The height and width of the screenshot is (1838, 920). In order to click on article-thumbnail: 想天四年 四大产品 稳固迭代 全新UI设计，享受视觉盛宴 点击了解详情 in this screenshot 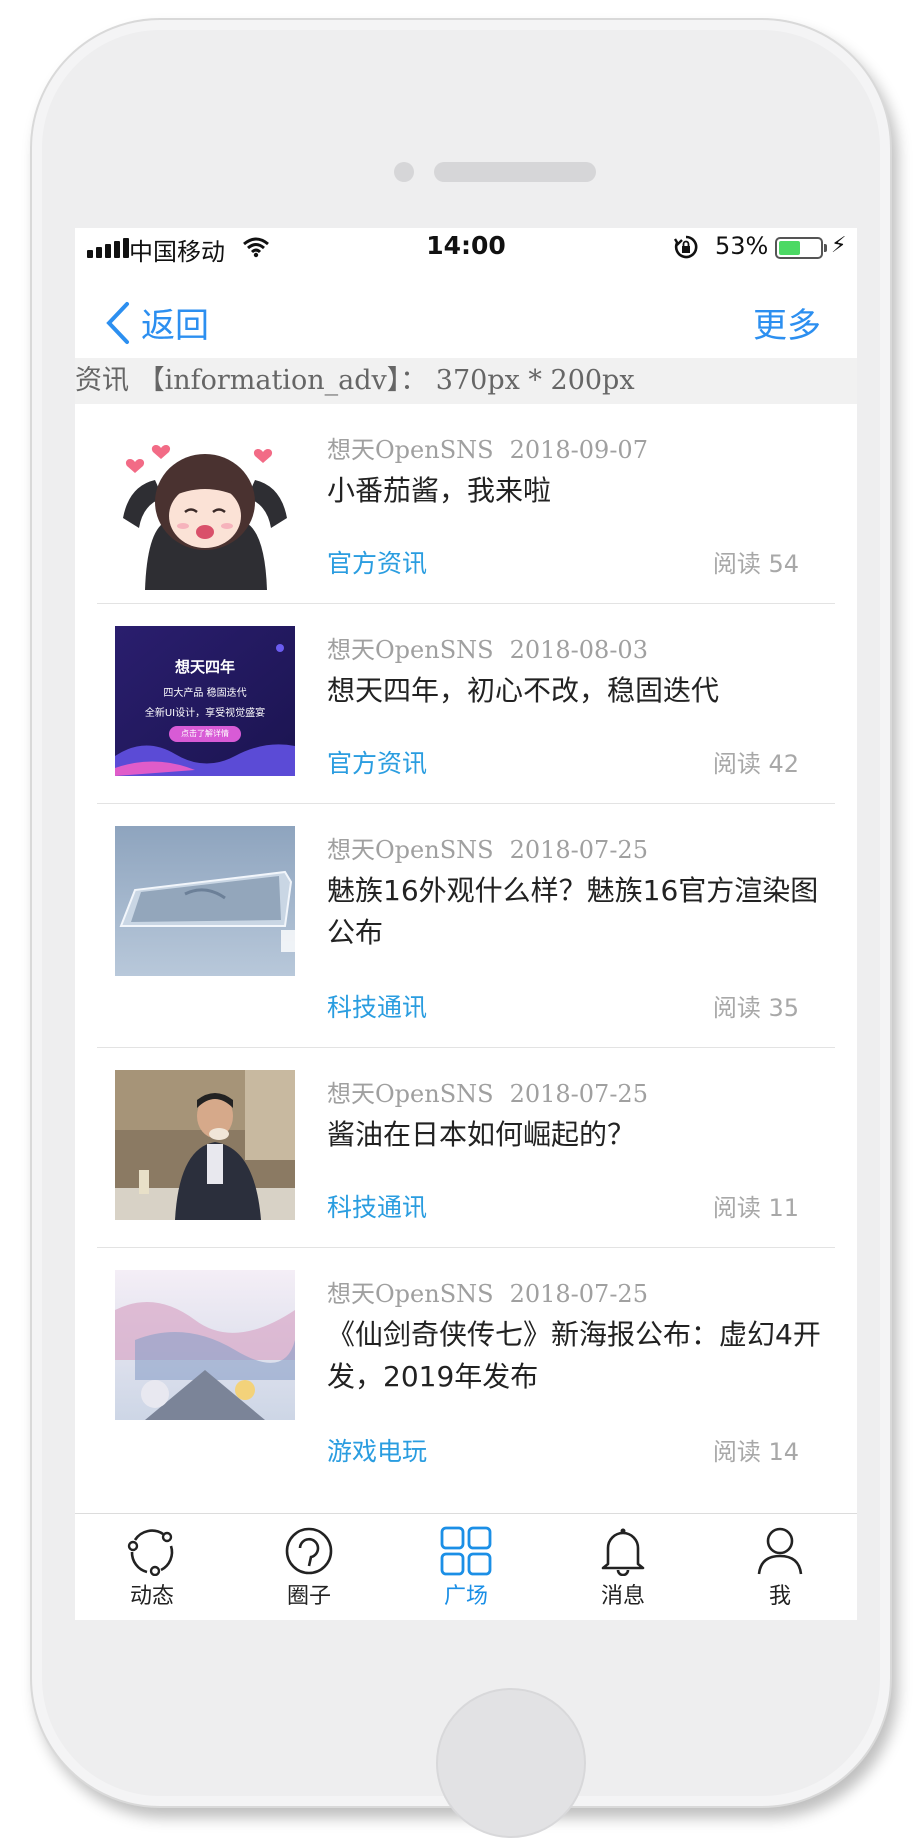, I will do `click(205, 701)`.